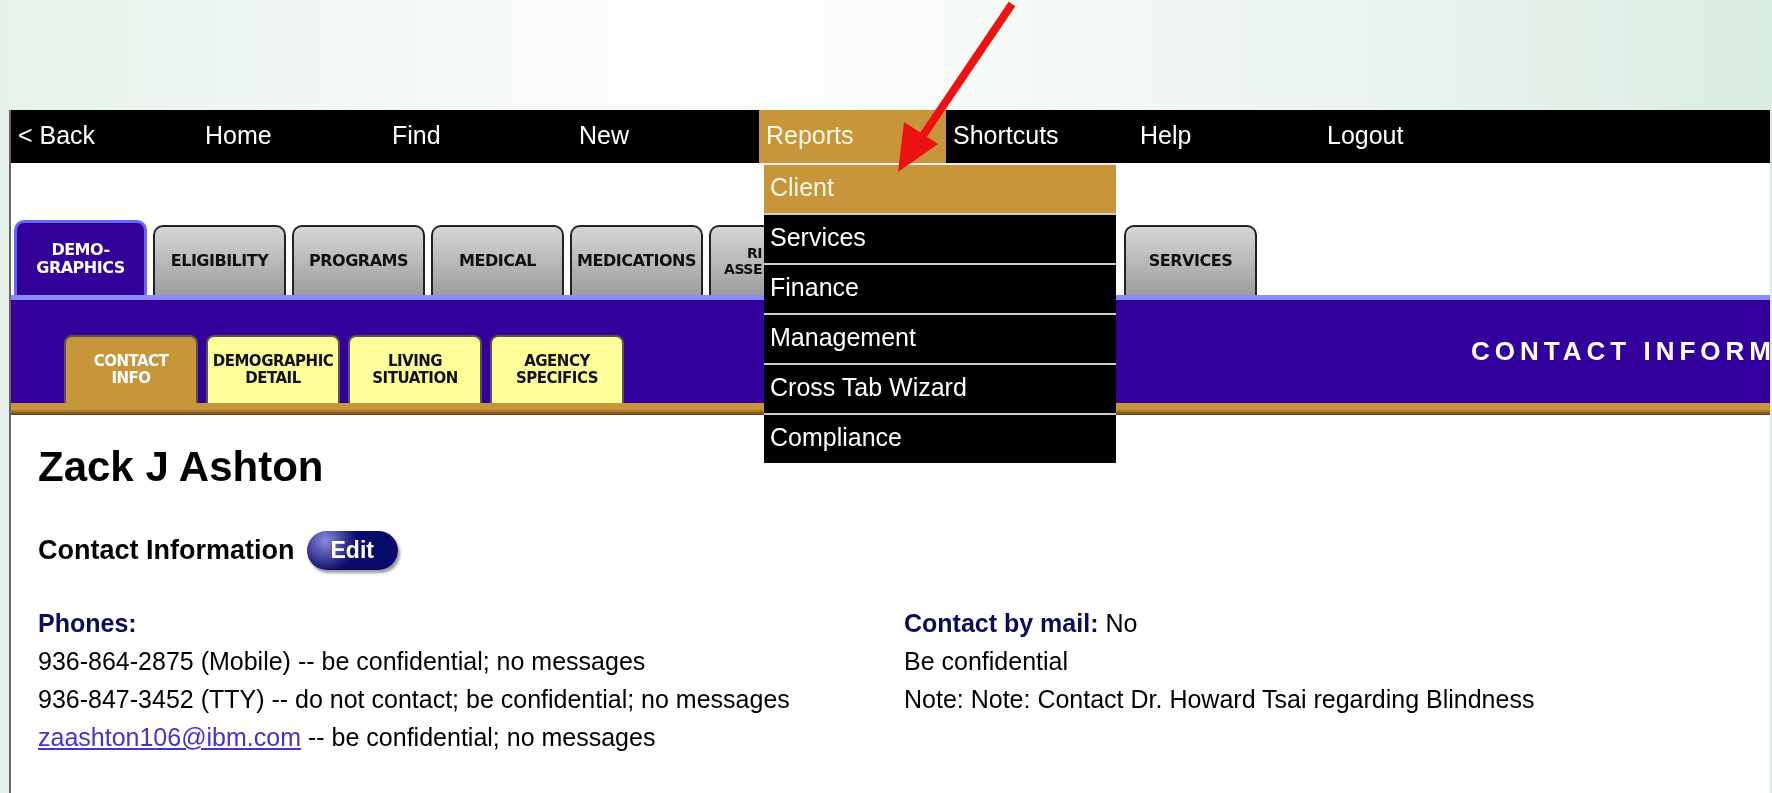 This screenshot has width=1772, height=793. I want to click on field-value: No, so click(1121, 623).